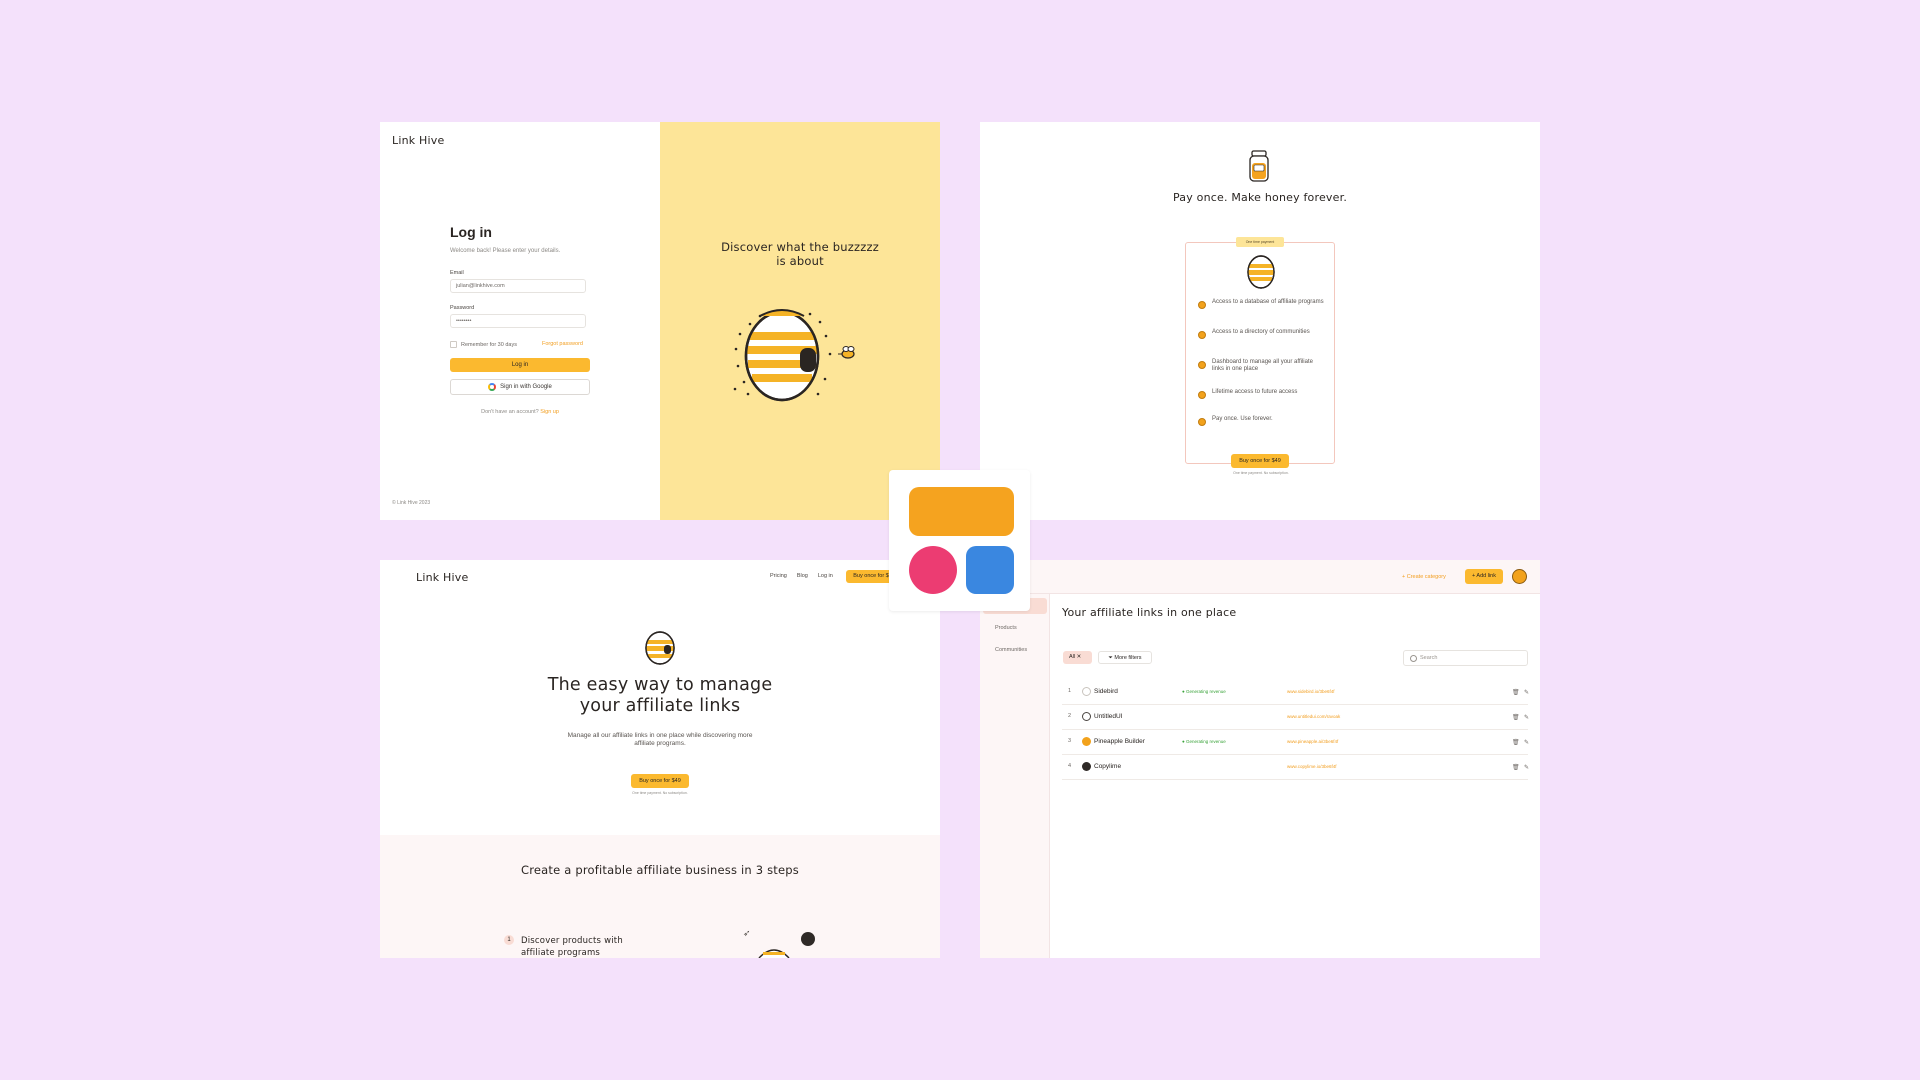 This screenshot has width=1920, height=1080. I want to click on feature-text: Access to a directory of communities, so click(1261, 332).